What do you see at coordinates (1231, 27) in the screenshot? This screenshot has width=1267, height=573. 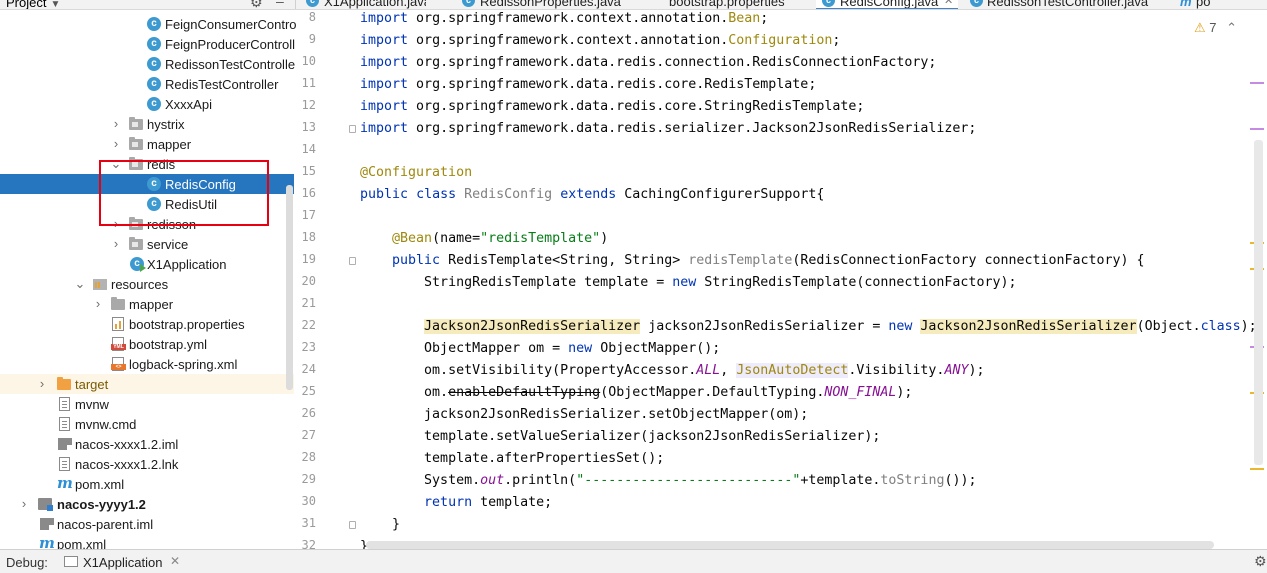 I see `chevron-up-icon: ⌃` at bounding box center [1231, 27].